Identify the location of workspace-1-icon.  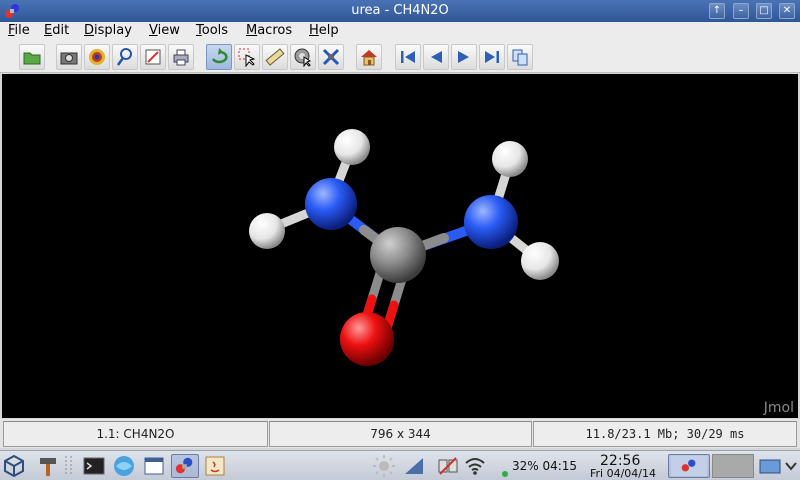
(689, 466).